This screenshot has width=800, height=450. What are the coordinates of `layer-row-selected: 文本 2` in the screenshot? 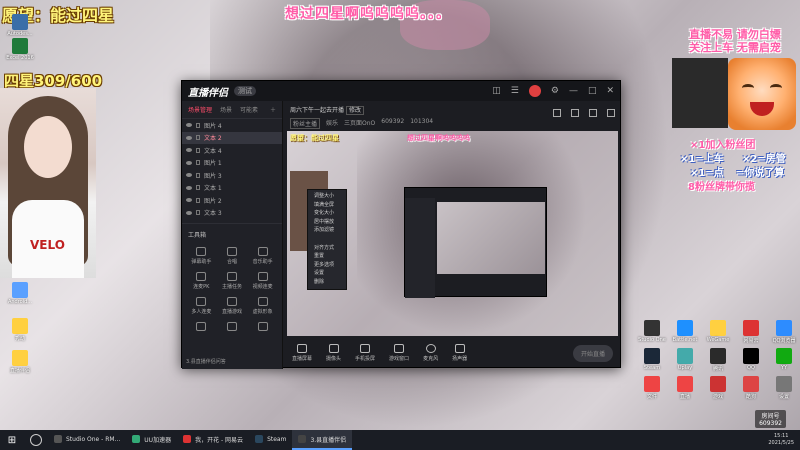 It's located at (232, 137).